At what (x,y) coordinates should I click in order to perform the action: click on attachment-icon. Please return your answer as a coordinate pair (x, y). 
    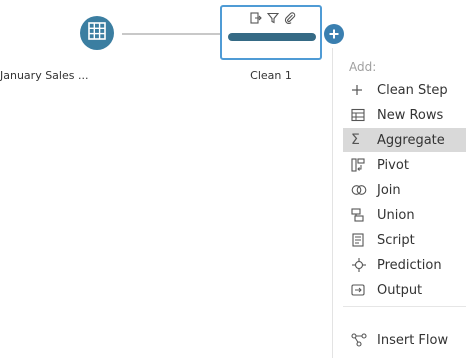
    Looking at the image, I should click on (290, 18).